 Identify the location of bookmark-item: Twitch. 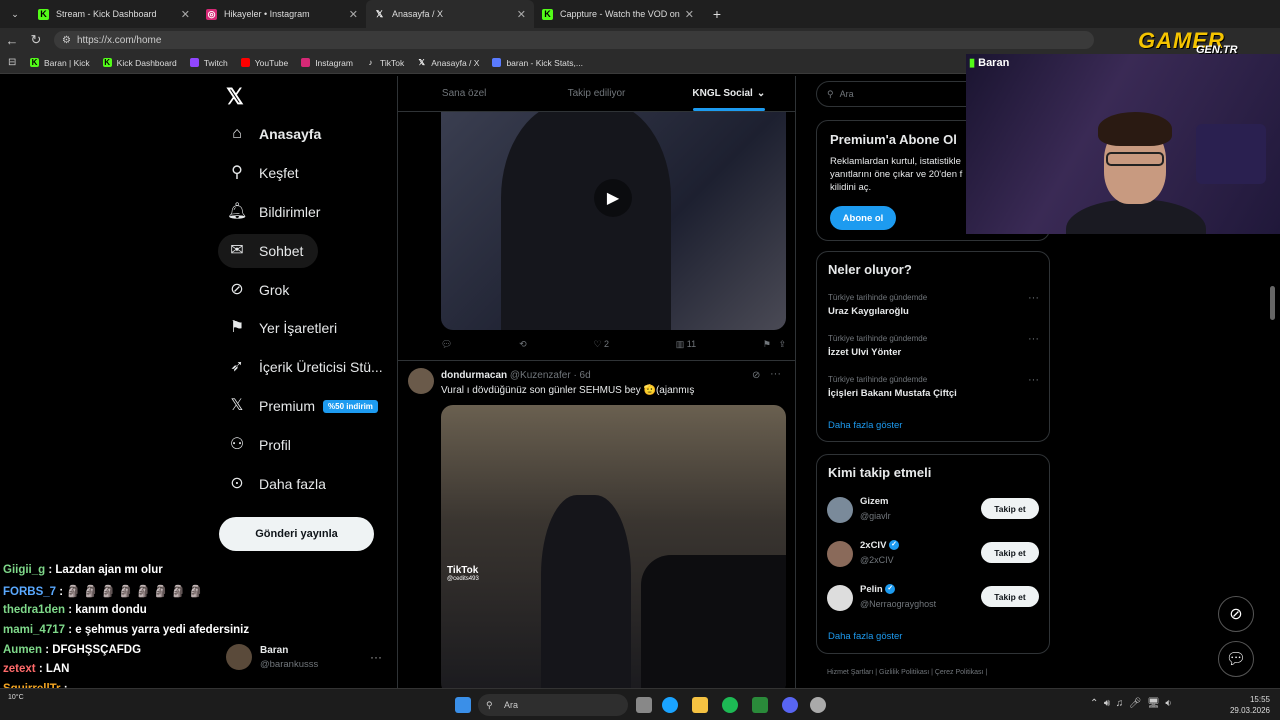
(208, 63).